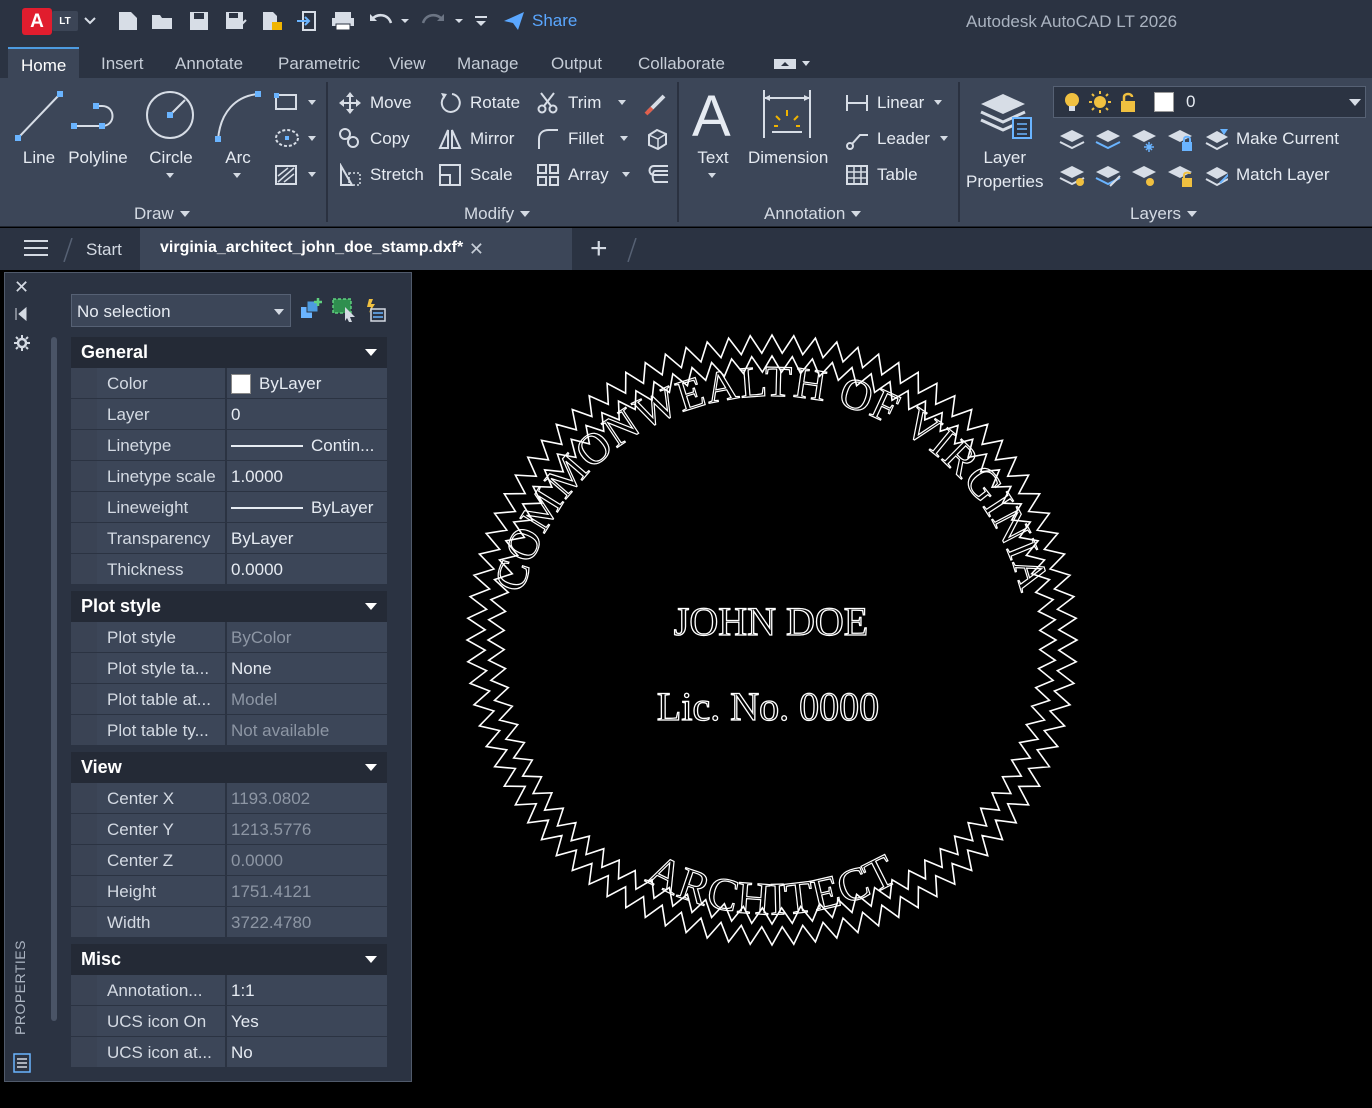  I want to click on array-button: Array, so click(572, 175).